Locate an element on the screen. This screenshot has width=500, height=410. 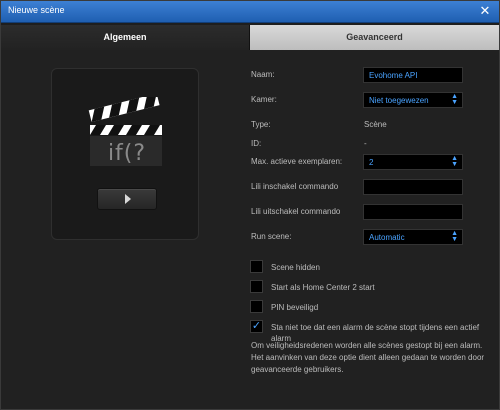
kamer-select: Niet toegewezen ▲ ▼ is located at coordinates (413, 100).